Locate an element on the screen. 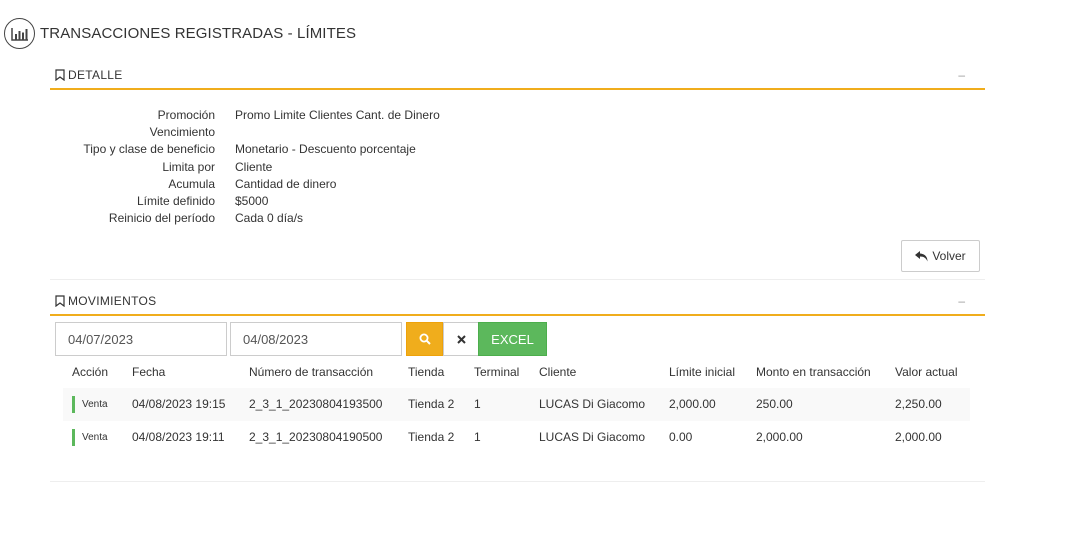  search-icon is located at coordinates (425, 339).